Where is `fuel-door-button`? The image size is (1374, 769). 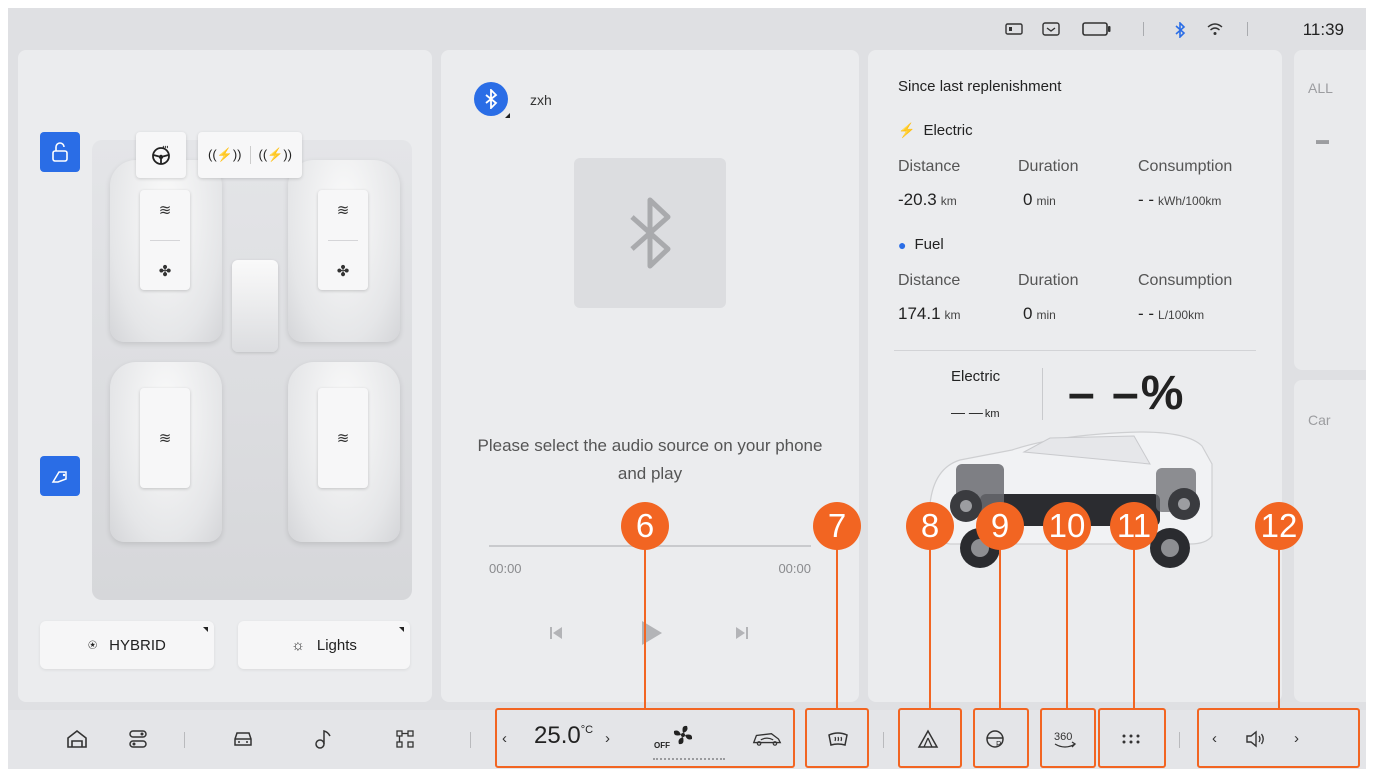
fuel-door-button is located at coordinates (60, 476).